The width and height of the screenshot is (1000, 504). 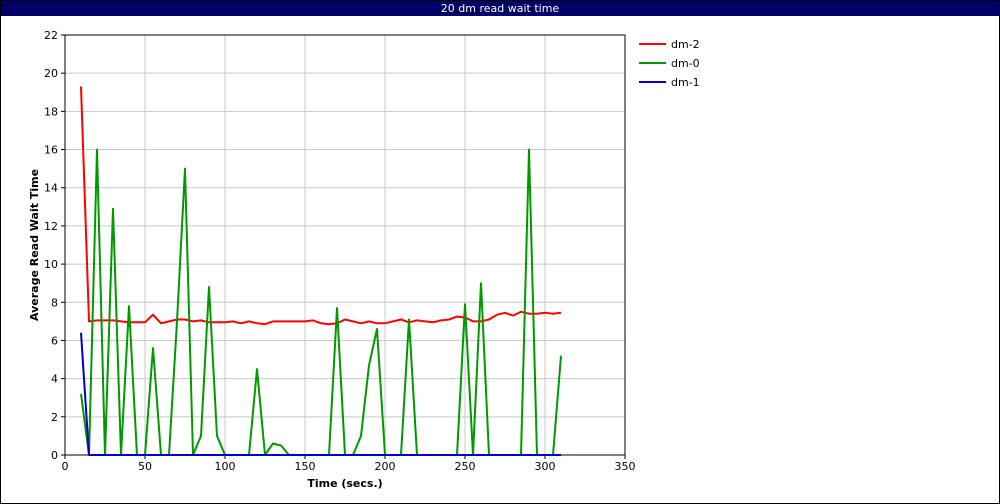 What do you see at coordinates (625, 466) in the screenshot?
I see `x-tick-label: 350` at bounding box center [625, 466].